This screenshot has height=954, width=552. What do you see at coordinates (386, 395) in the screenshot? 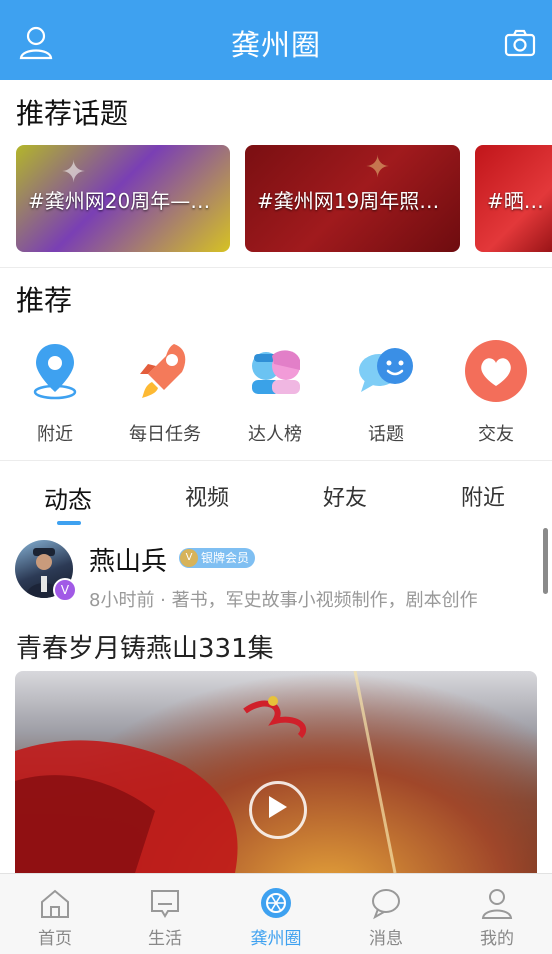
I see `recommend-item-topics: 话题` at bounding box center [386, 395].